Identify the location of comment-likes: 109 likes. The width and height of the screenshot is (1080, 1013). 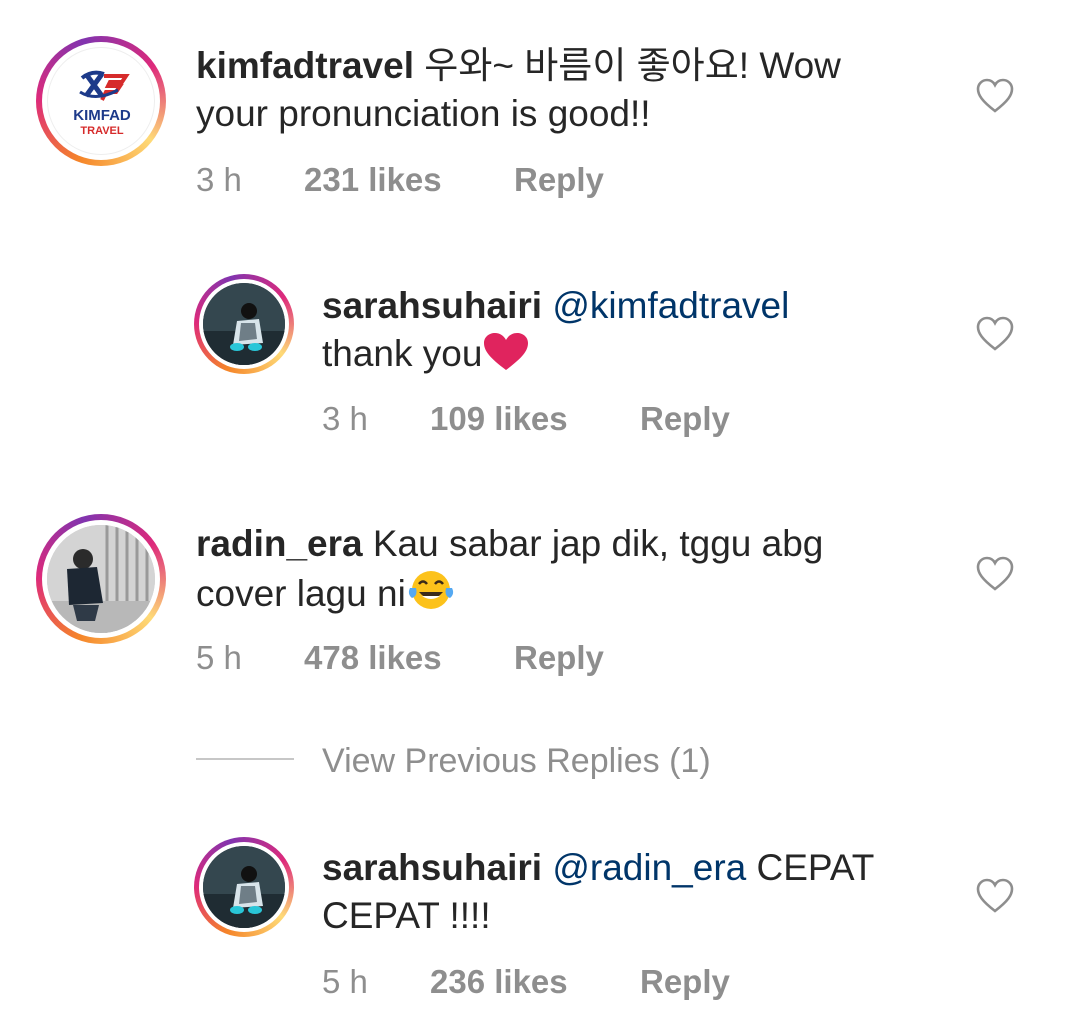
(535, 419).